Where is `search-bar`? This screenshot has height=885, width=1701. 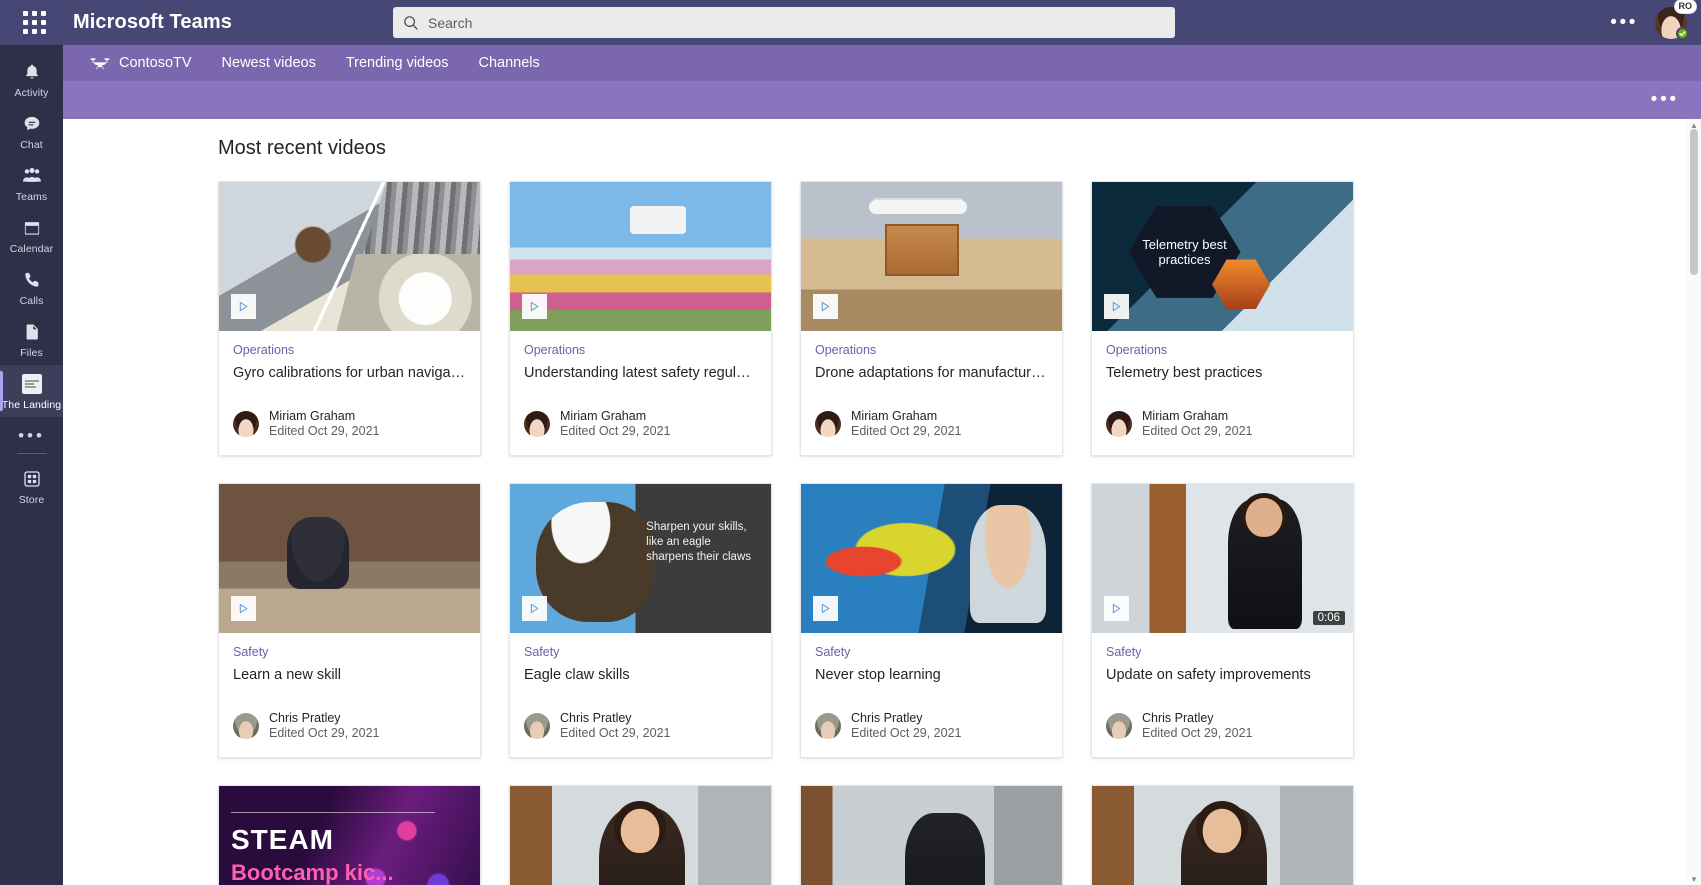 search-bar is located at coordinates (784, 22).